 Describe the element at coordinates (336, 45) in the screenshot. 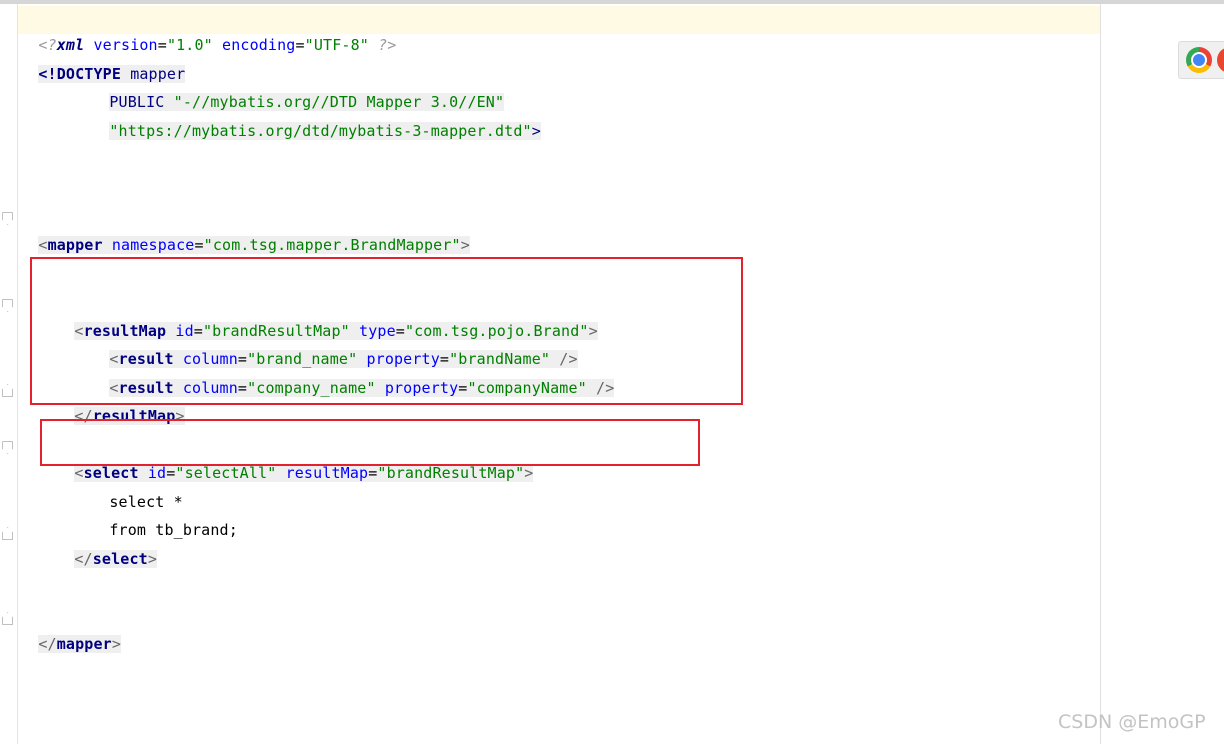

I see `value-encoding: "UTF-8"` at that location.